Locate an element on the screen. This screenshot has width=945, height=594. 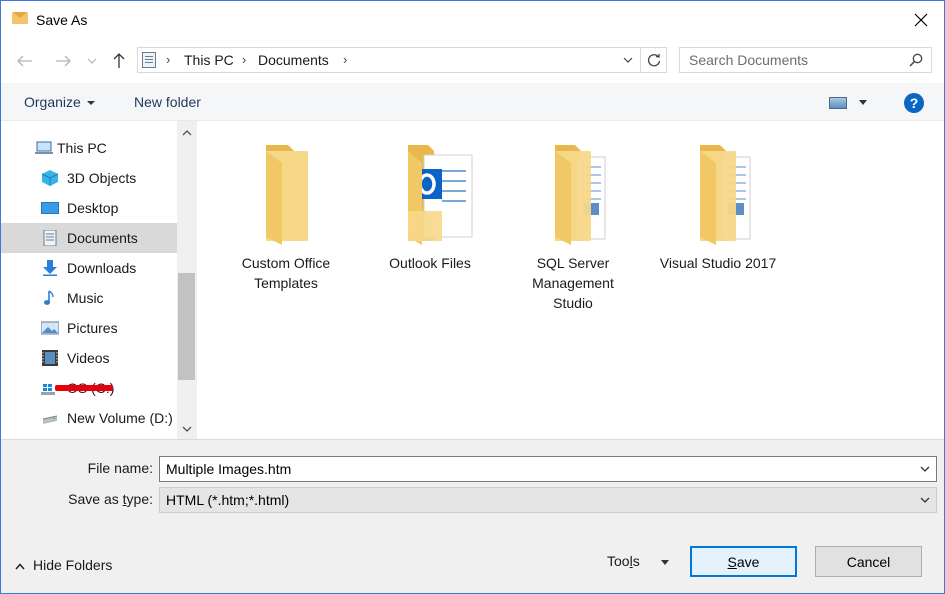
up-button is located at coordinates (119, 61).